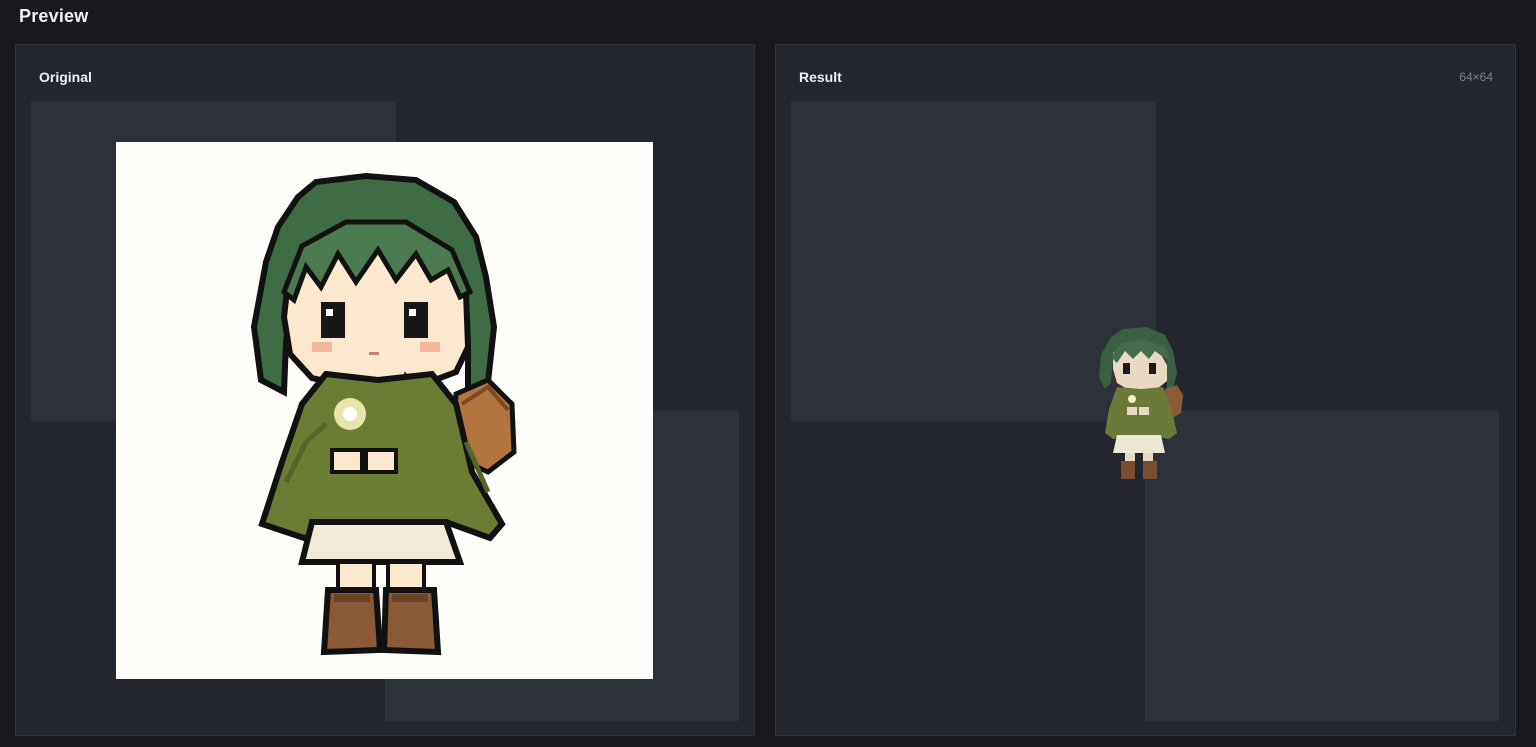 The image size is (1536, 747). I want to click on result-size-badge: 64×64, so click(1476, 77).